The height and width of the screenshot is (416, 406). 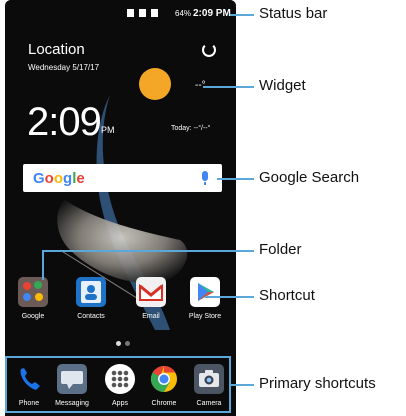 I want to click on google-search-bar: Google, so click(x=122, y=178).